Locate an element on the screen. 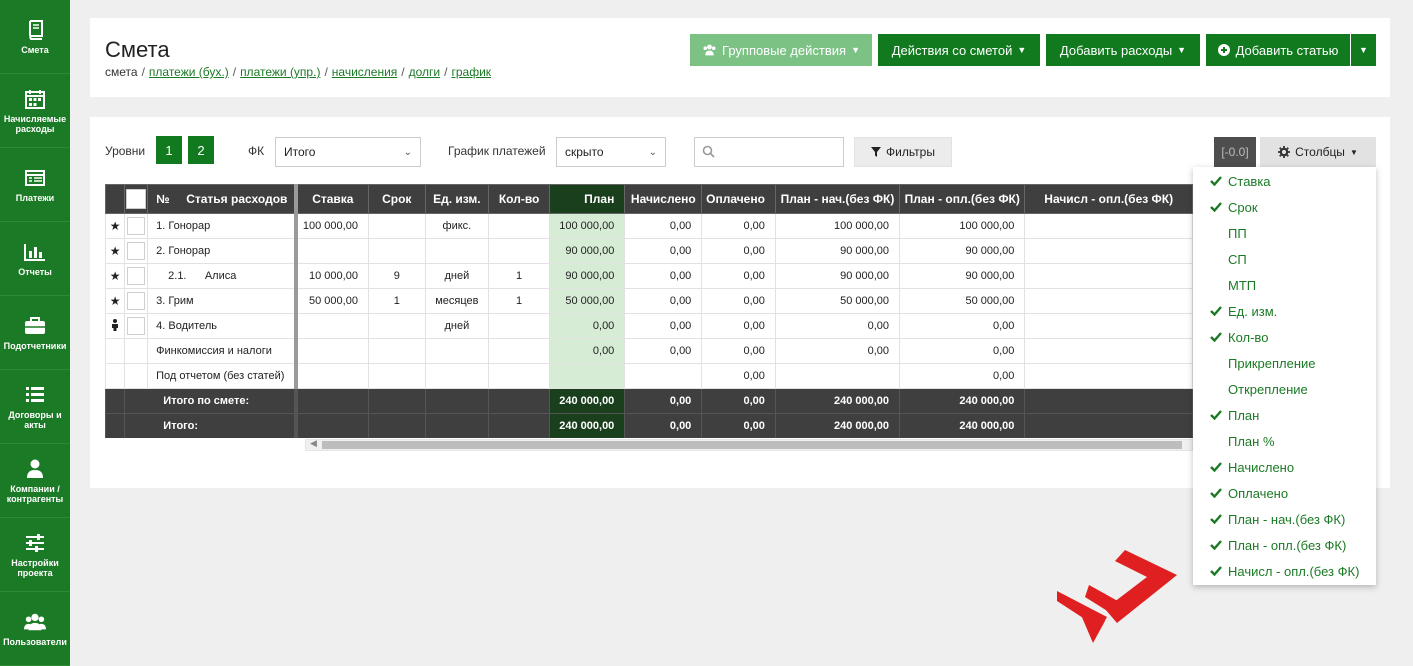 This screenshot has height=666, width=1413. header-col-plan: План is located at coordinates (587, 199).